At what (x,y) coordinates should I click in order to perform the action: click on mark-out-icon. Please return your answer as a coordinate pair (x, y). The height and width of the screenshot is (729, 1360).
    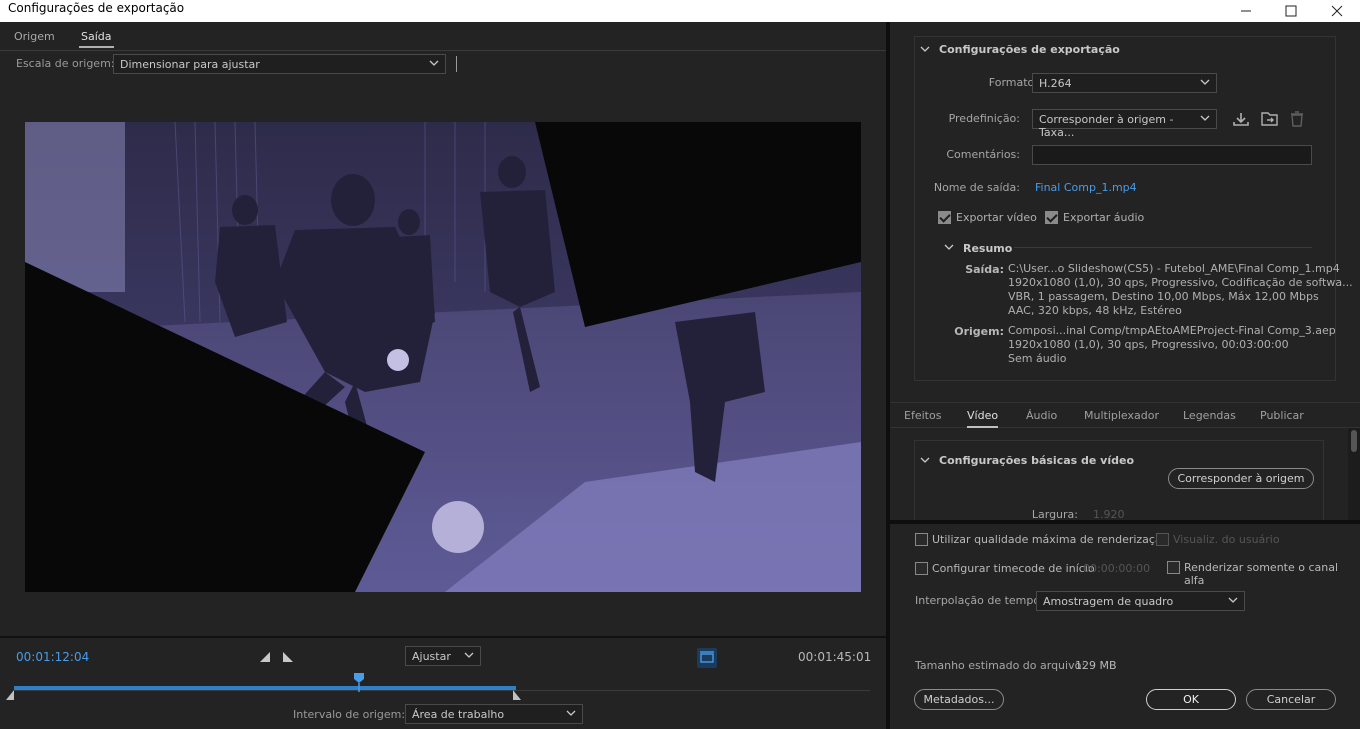
    Looking at the image, I should click on (288, 657).